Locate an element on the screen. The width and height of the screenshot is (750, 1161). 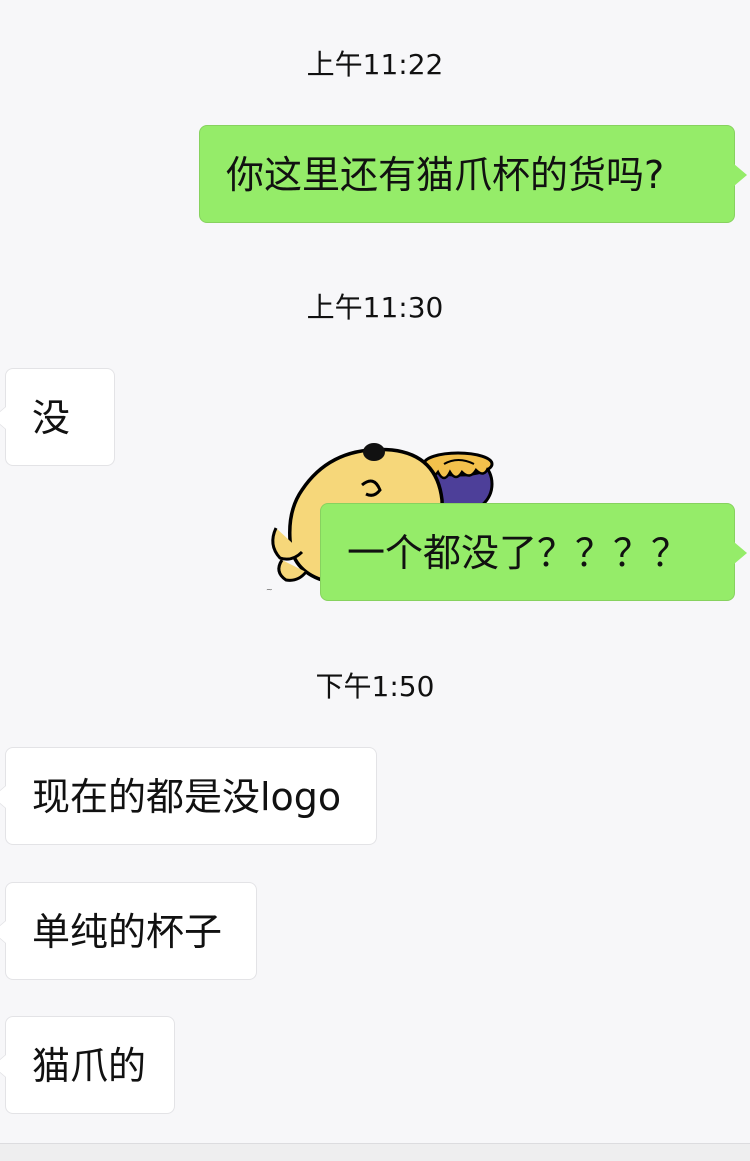
message-text: 现在的都是没logo is located at coordinates (187, 797).